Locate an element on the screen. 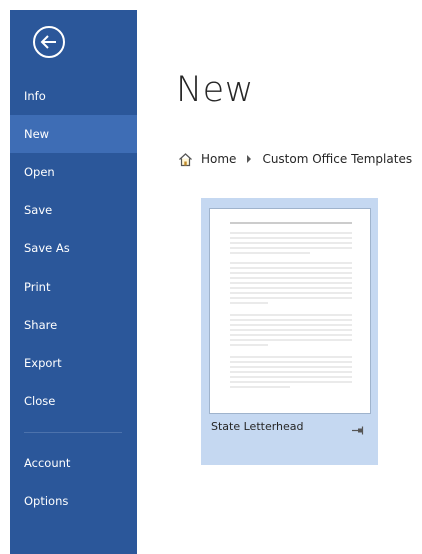 This screenshot has height=554, width=422. nav-item-share: Share is located at coordinates (73, 325).